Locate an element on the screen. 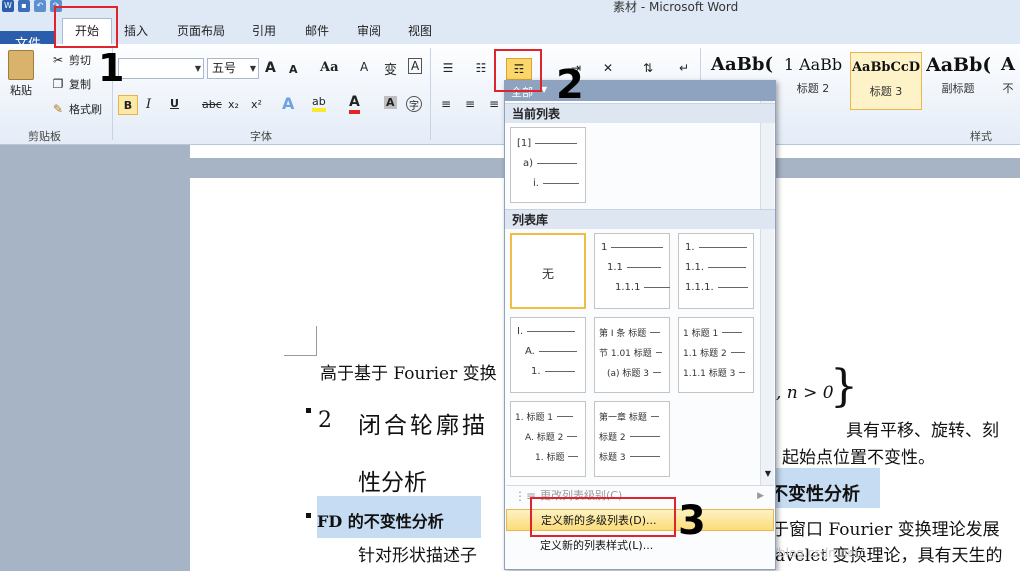 This screenshot has height=571, width=1020. ribbon-tabs: 文件 开始 插入 页面布局 引用 邮件 审阅 视图 is located at coordinates (510, 36).